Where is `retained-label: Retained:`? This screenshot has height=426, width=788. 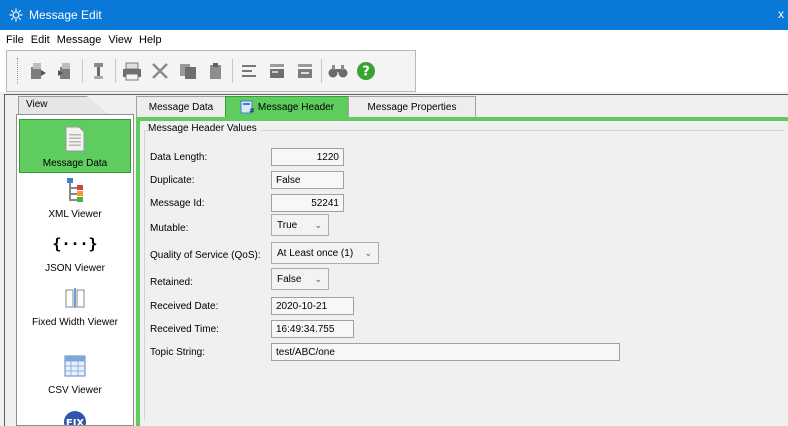
retained-label: Retained: is located at coordinates (171, 282).